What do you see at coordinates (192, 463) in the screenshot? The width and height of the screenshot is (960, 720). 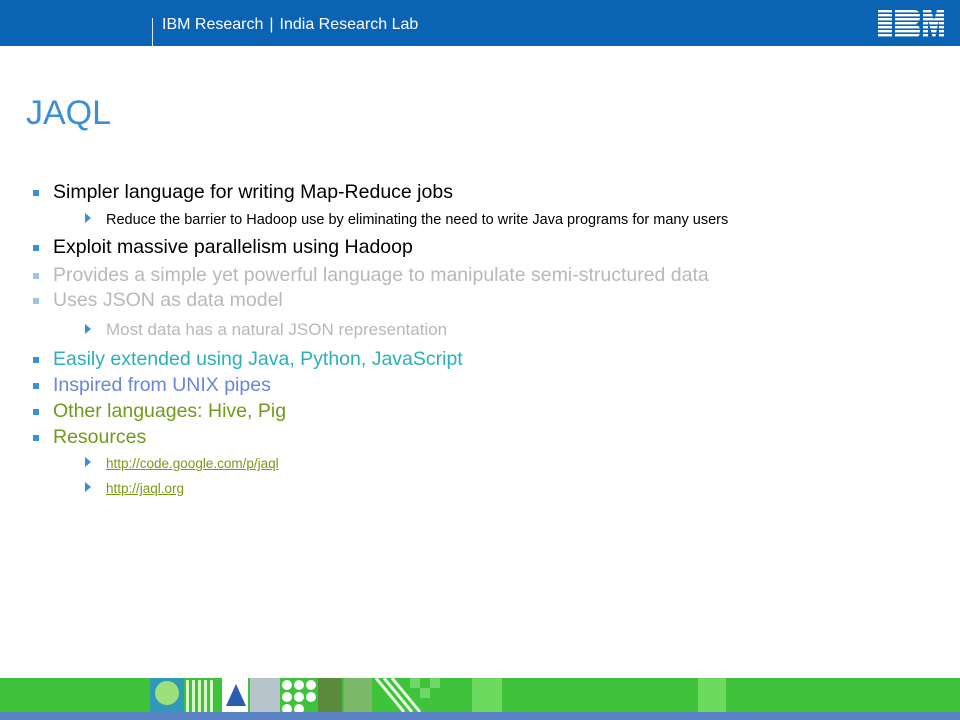 I see `link-code-google-jaql: http://code.google.com/p/jaql` at bounding box center [192, 463].